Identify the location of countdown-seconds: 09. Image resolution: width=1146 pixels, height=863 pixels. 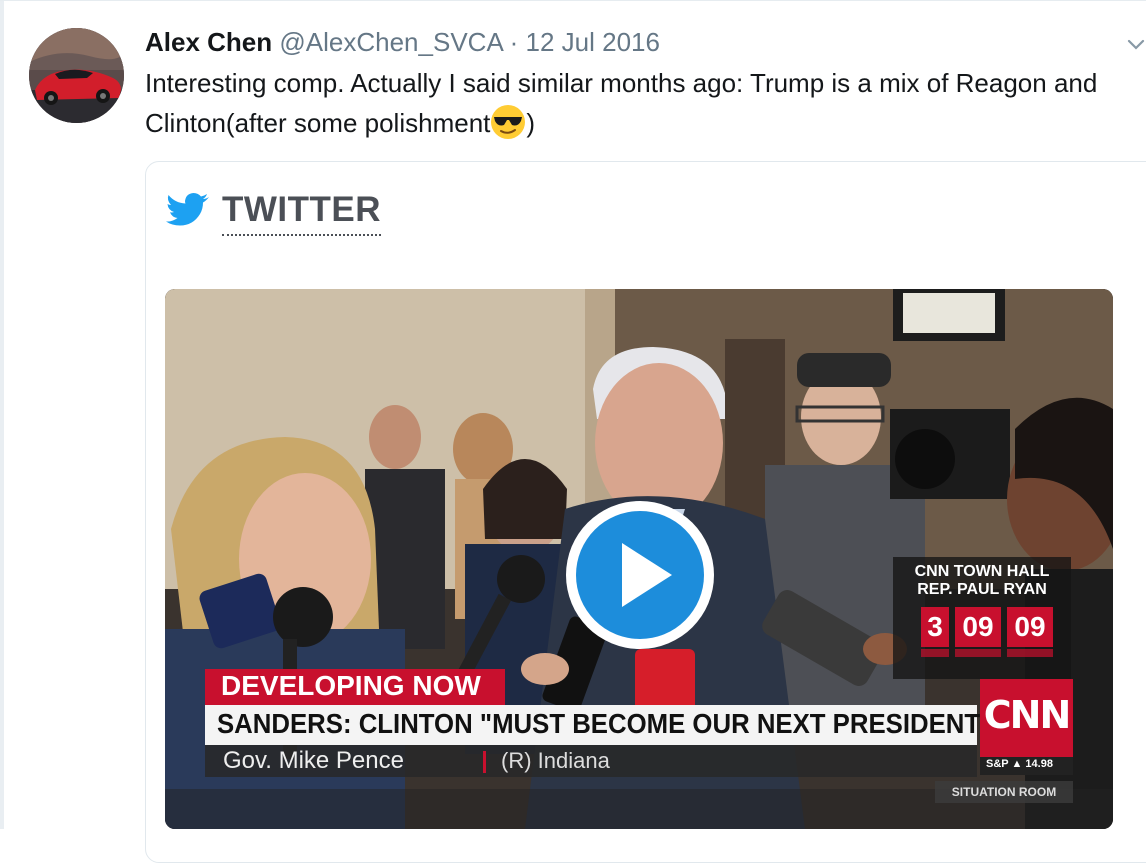
(1030, 627).